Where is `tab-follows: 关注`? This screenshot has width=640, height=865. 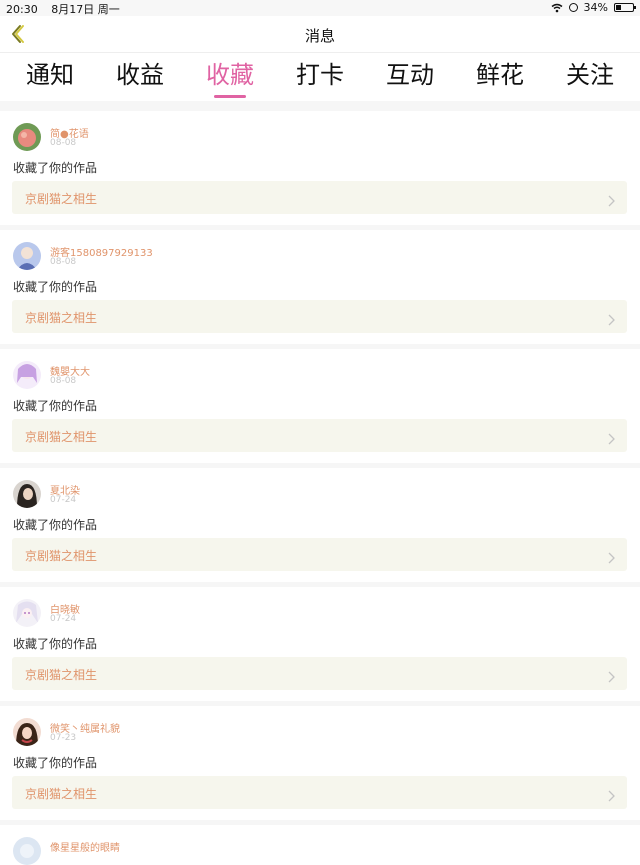
tab-follows: 关注 is located at coordinates (590, 77).